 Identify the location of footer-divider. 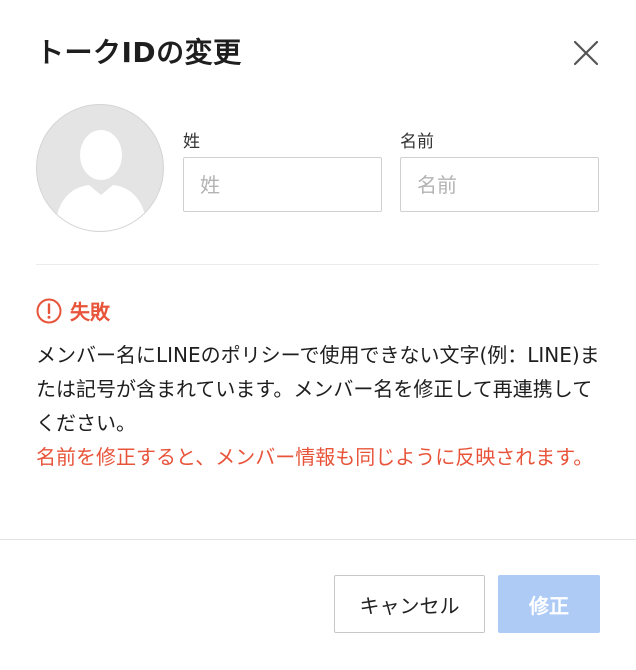
(318, 539).